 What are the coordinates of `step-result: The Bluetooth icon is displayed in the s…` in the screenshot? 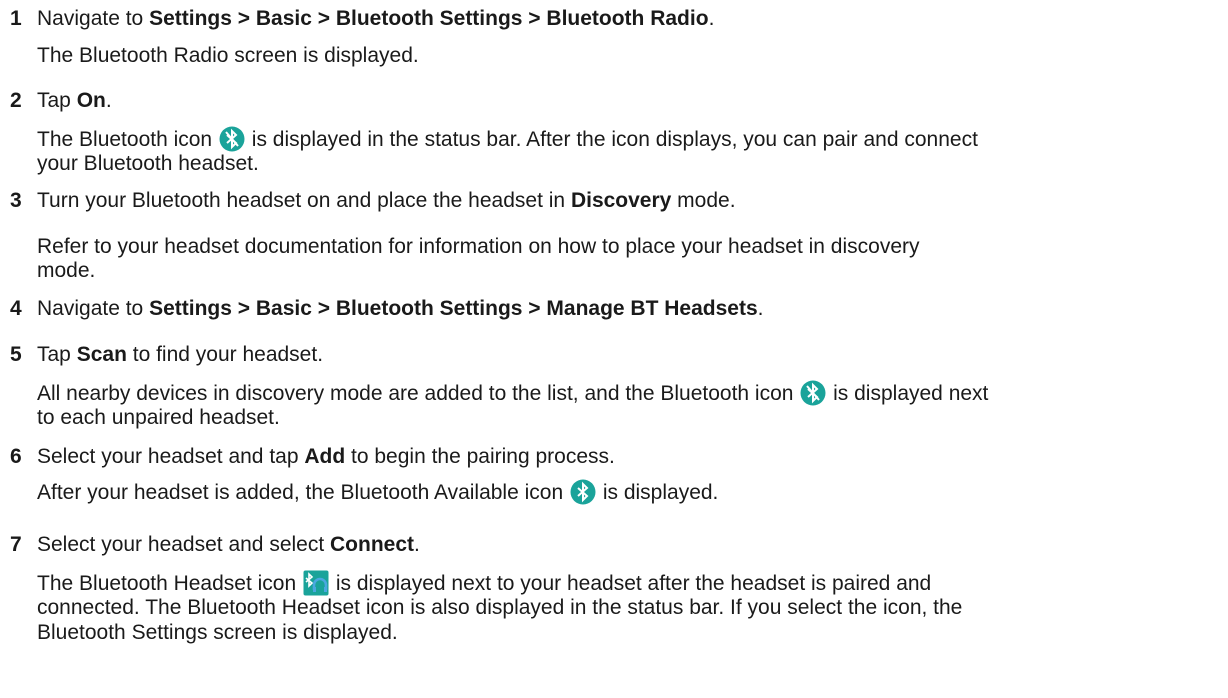 It's located at (507, 139).